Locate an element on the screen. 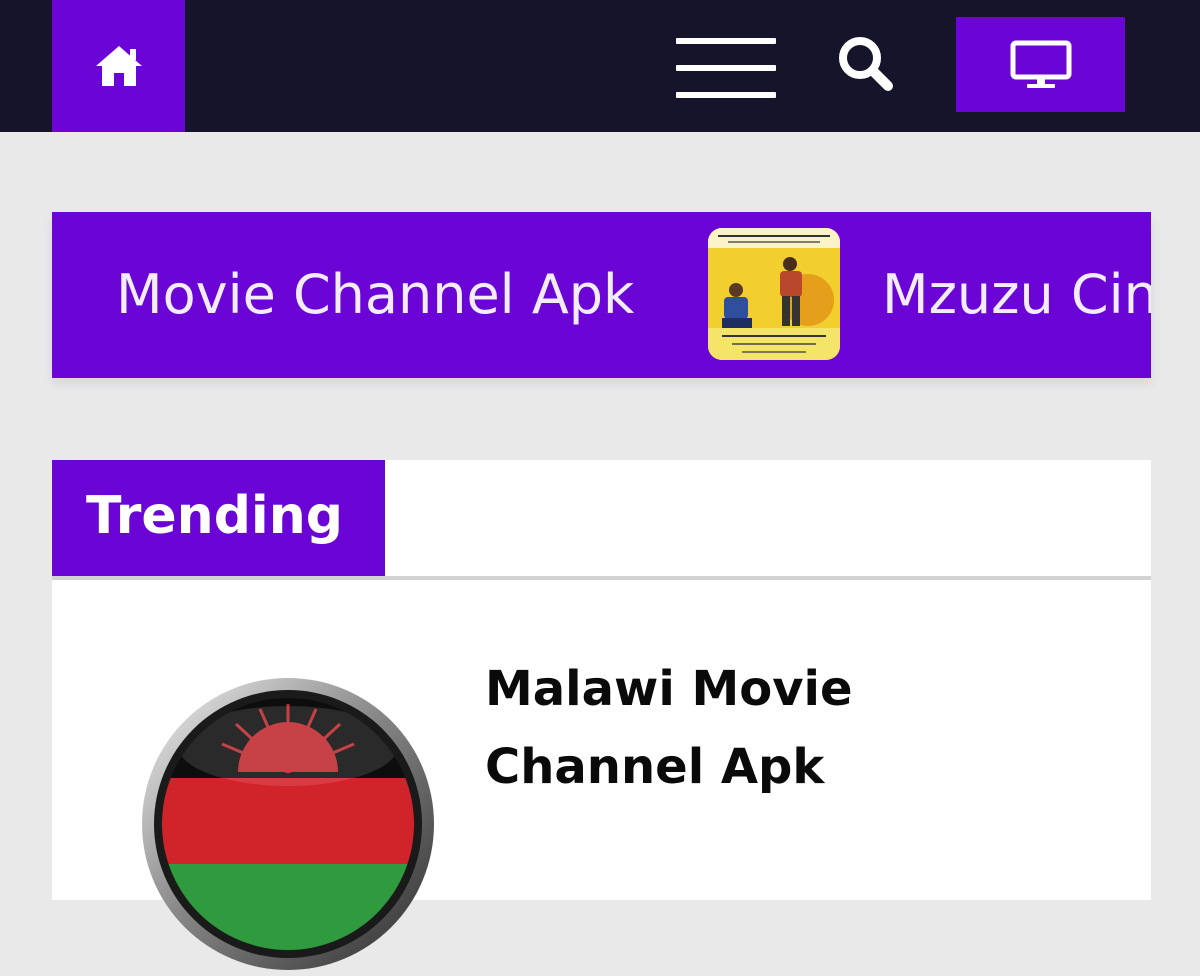 Image resolution: width=1200 pixels, height=976 pixels. menu-button is located at coordinates (726, 68).